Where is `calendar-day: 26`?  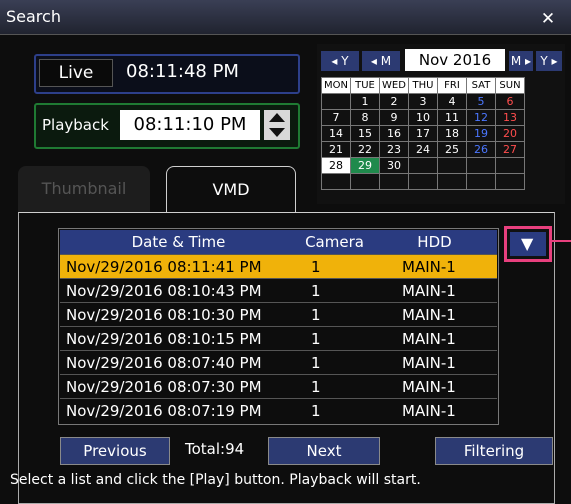 calendar-day: 26 is located at coordinates (481, 149).